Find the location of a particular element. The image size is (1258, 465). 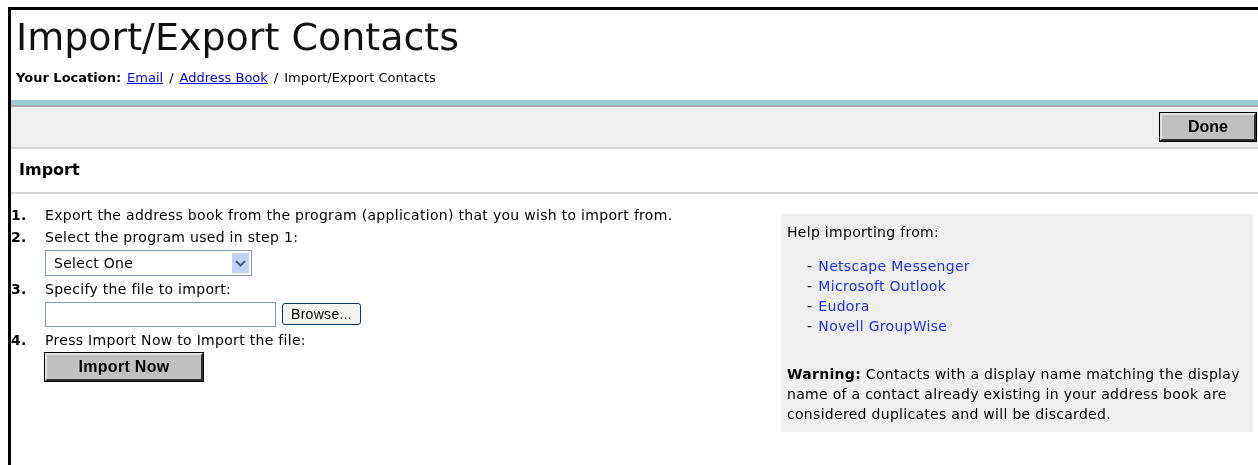

step-text: Export the address book from the program (application) that you wish to import from. is located at coordinates (359, 214).